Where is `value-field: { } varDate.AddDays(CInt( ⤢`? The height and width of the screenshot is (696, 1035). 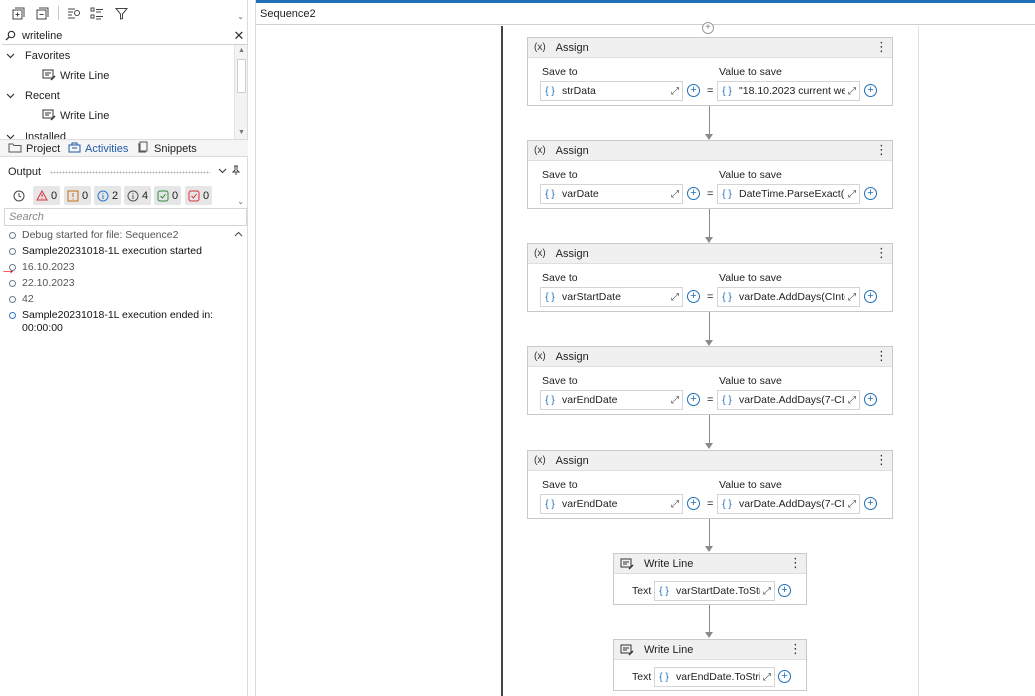 value-field: { } varDate.AddDays(CInt( ⤢ is located at coordinates (788, 297).